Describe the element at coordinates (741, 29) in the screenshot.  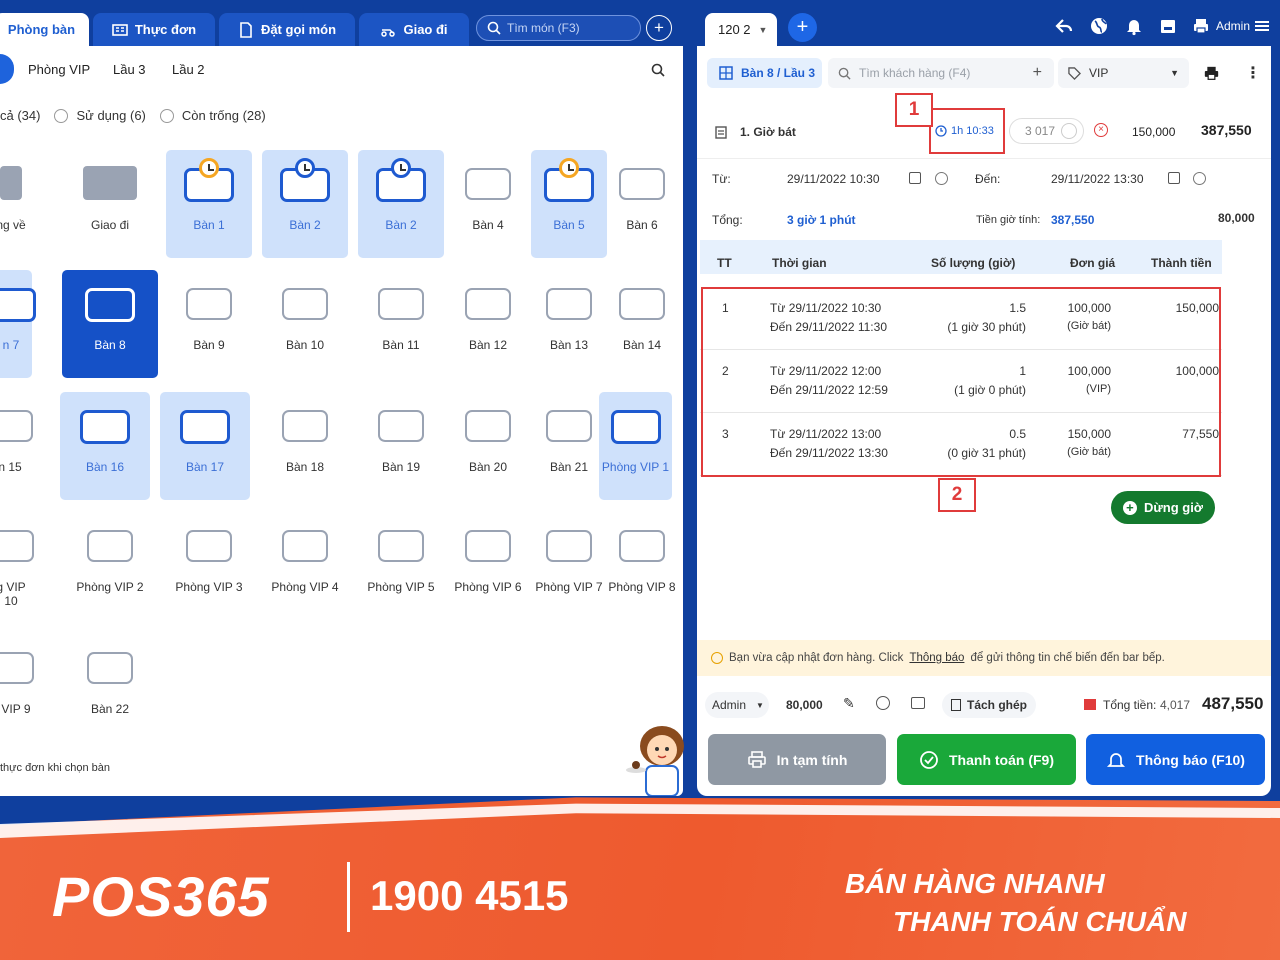
I see `order-tab: 120 2 ▼` at that location.